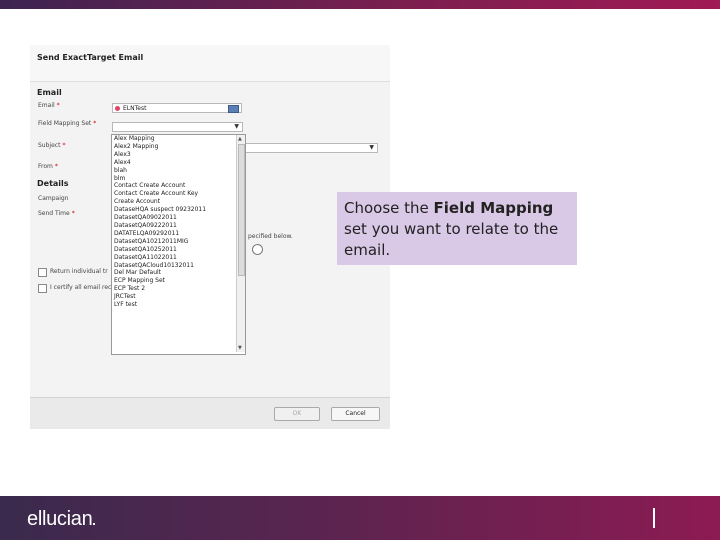  What do you see at coordinates (178, 297) in the screenshot?
I see `dropdown-option: JRCTest` at bounding box center [178, 297].